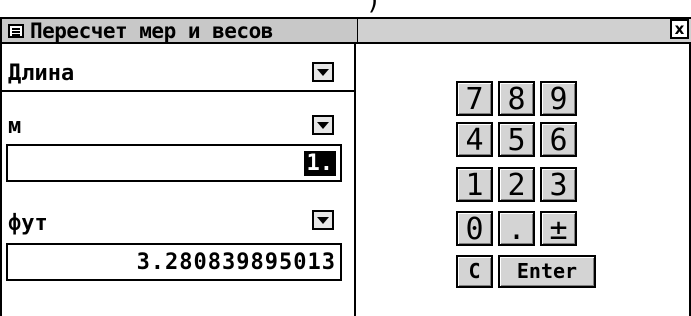 Image resolution: width=691 pixels, height=316 pixels. I want to click on key-clear: C, so click(474, 271).